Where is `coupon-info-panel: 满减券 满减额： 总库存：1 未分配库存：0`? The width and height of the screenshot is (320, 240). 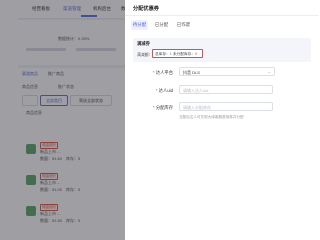
coupon-info-panel: 满减券 满减额： 总库存：1 未分配库存：0 is located at coordinates (222, 50).